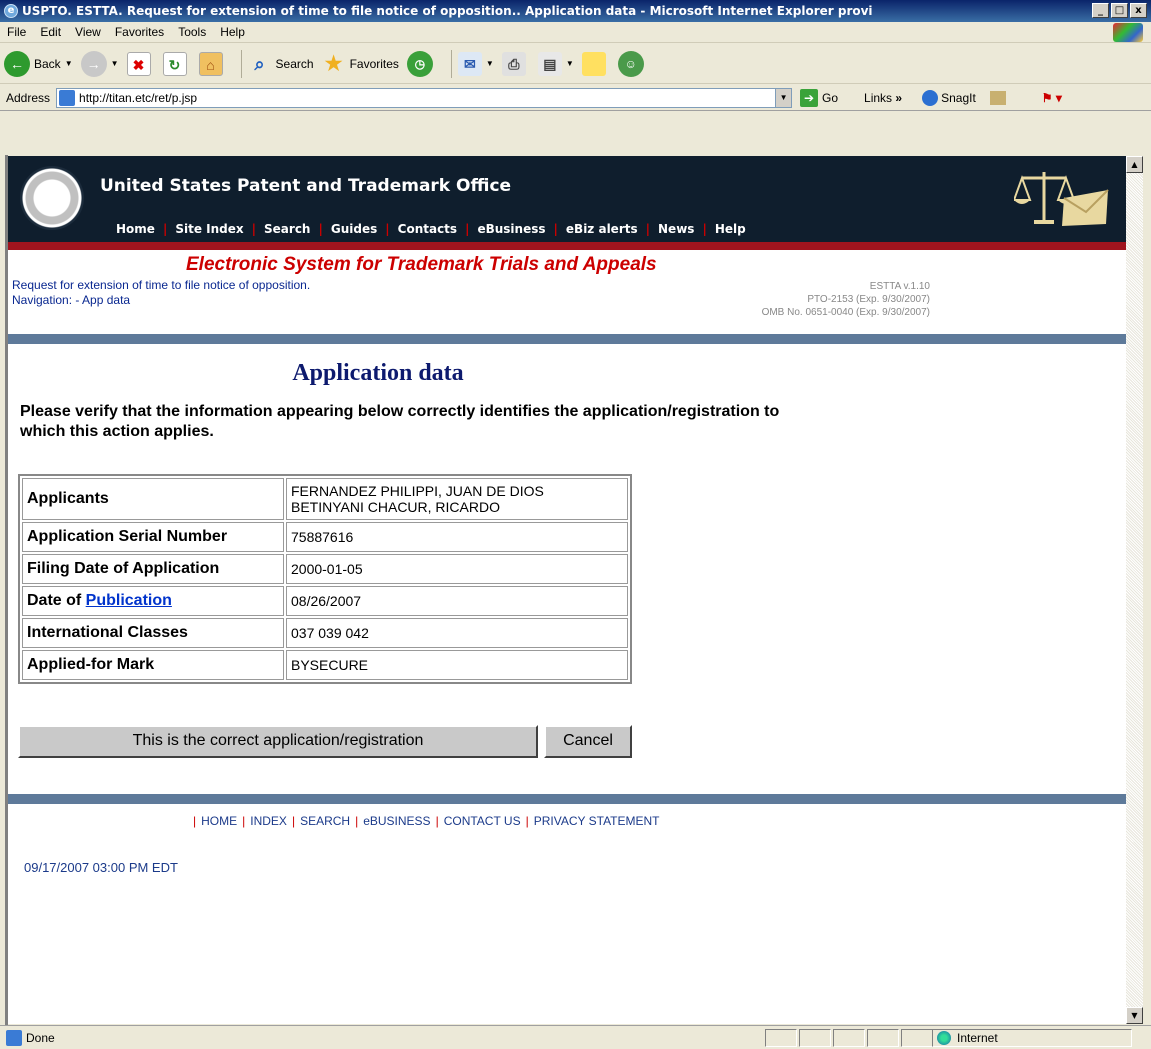  What do you see at coordinates (845, 312) in the screenshot?
I see `omb-number: OMB No. 0651-0040 (Exp. 9/30/2007)` at bounding box center [845, 312].